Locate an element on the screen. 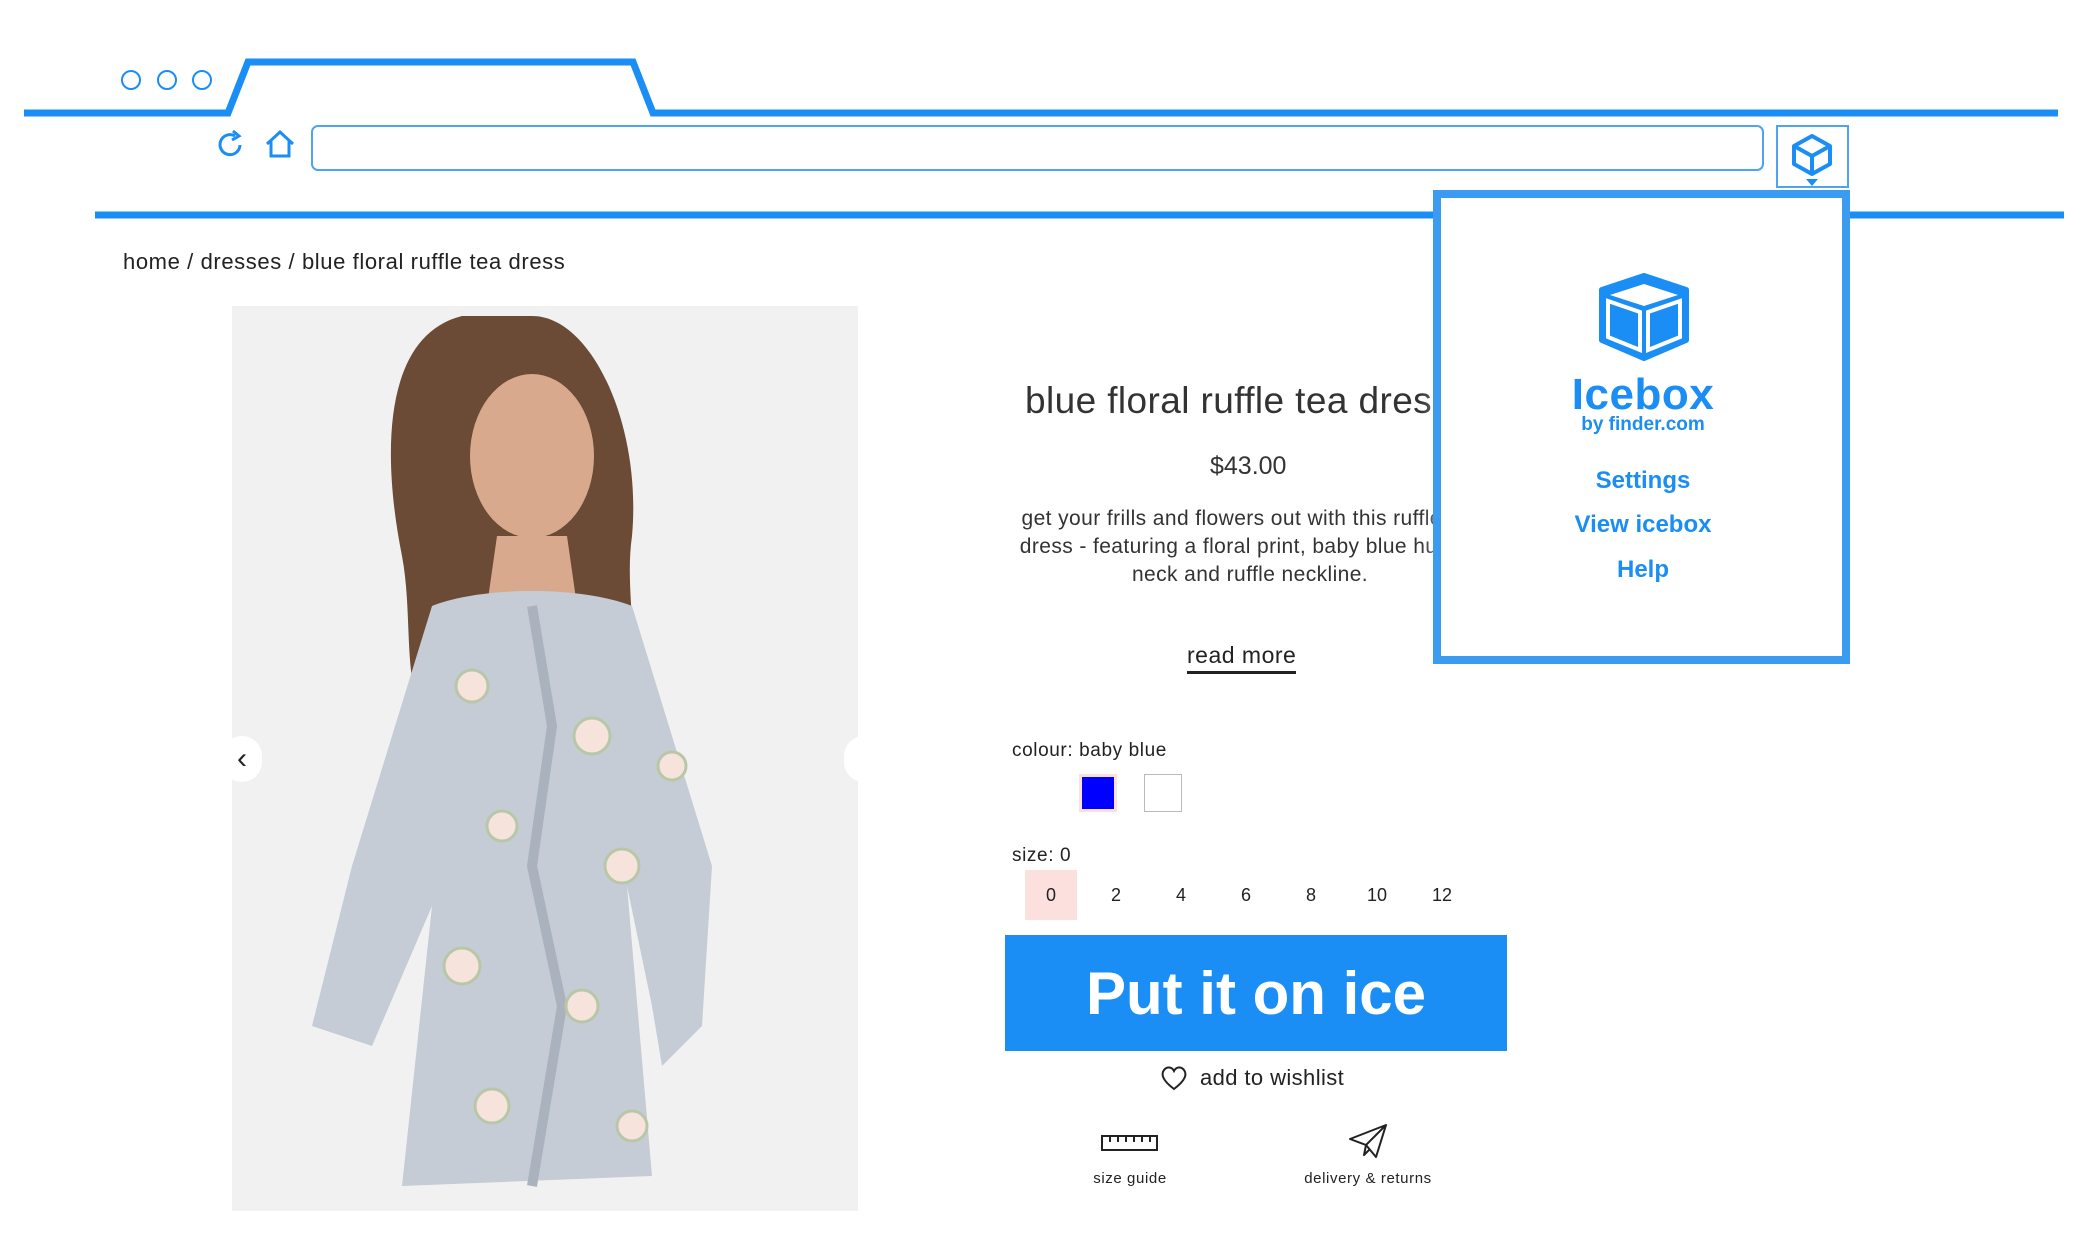  size-guide-link is located at coordinates (1130, 1142).